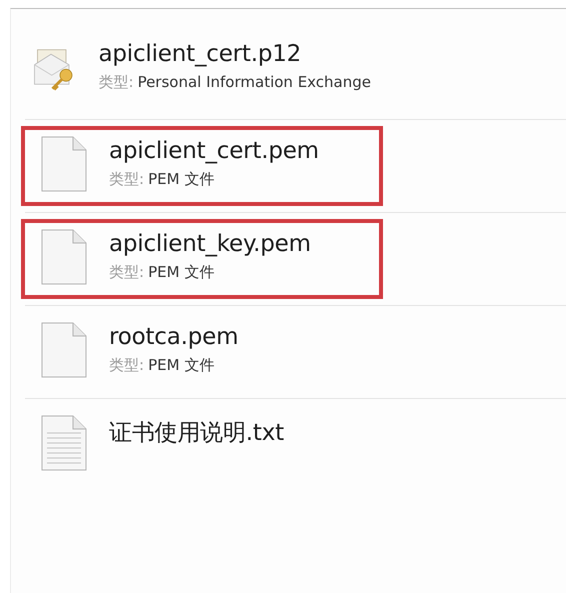  What do you see at coordinates (254, 82) in the screenshot?
I see `file-type: Personal Information Exchange` at bounding box center [254, 82].